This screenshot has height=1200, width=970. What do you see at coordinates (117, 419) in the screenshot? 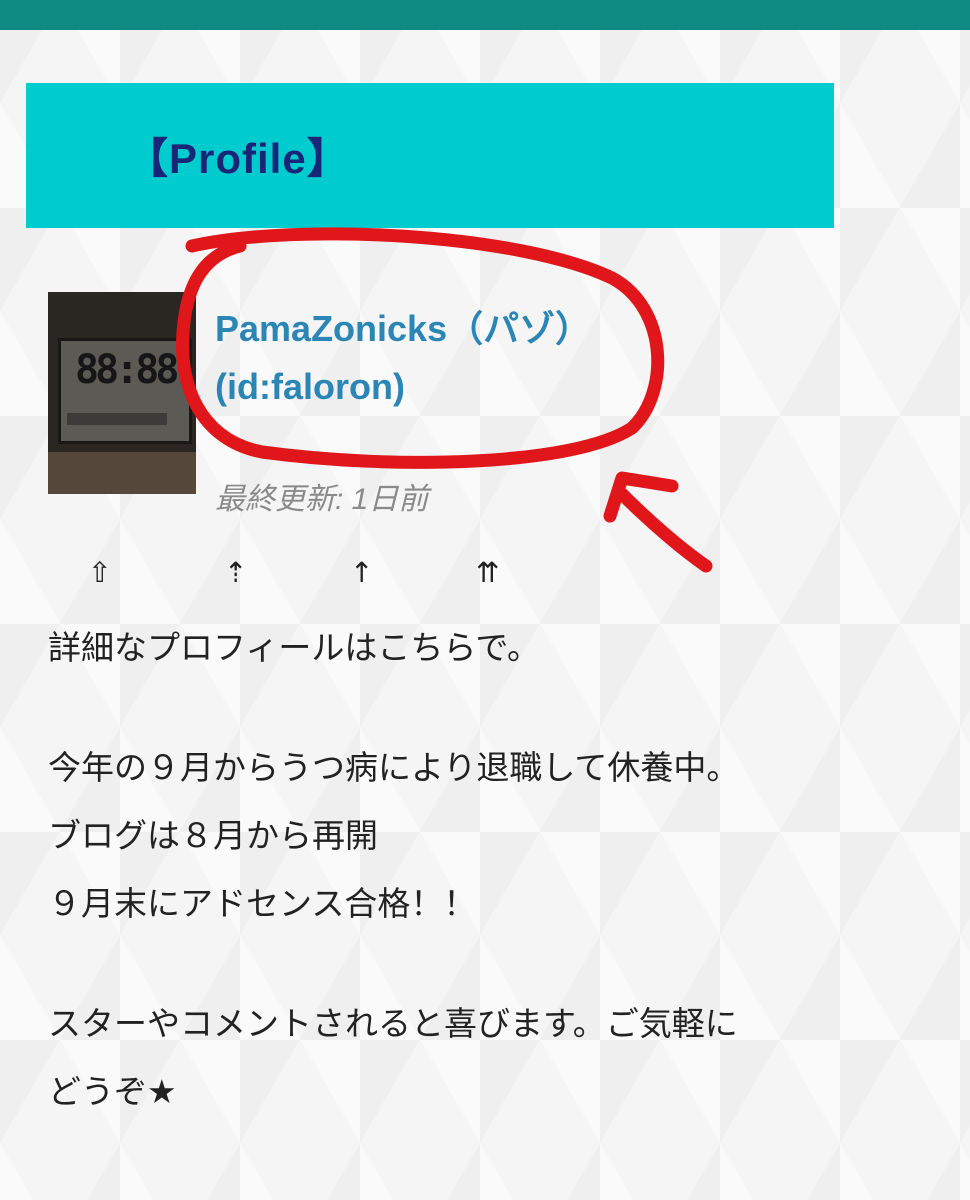
I see `avatar-clock-strip` at bounding box center [117, 419].